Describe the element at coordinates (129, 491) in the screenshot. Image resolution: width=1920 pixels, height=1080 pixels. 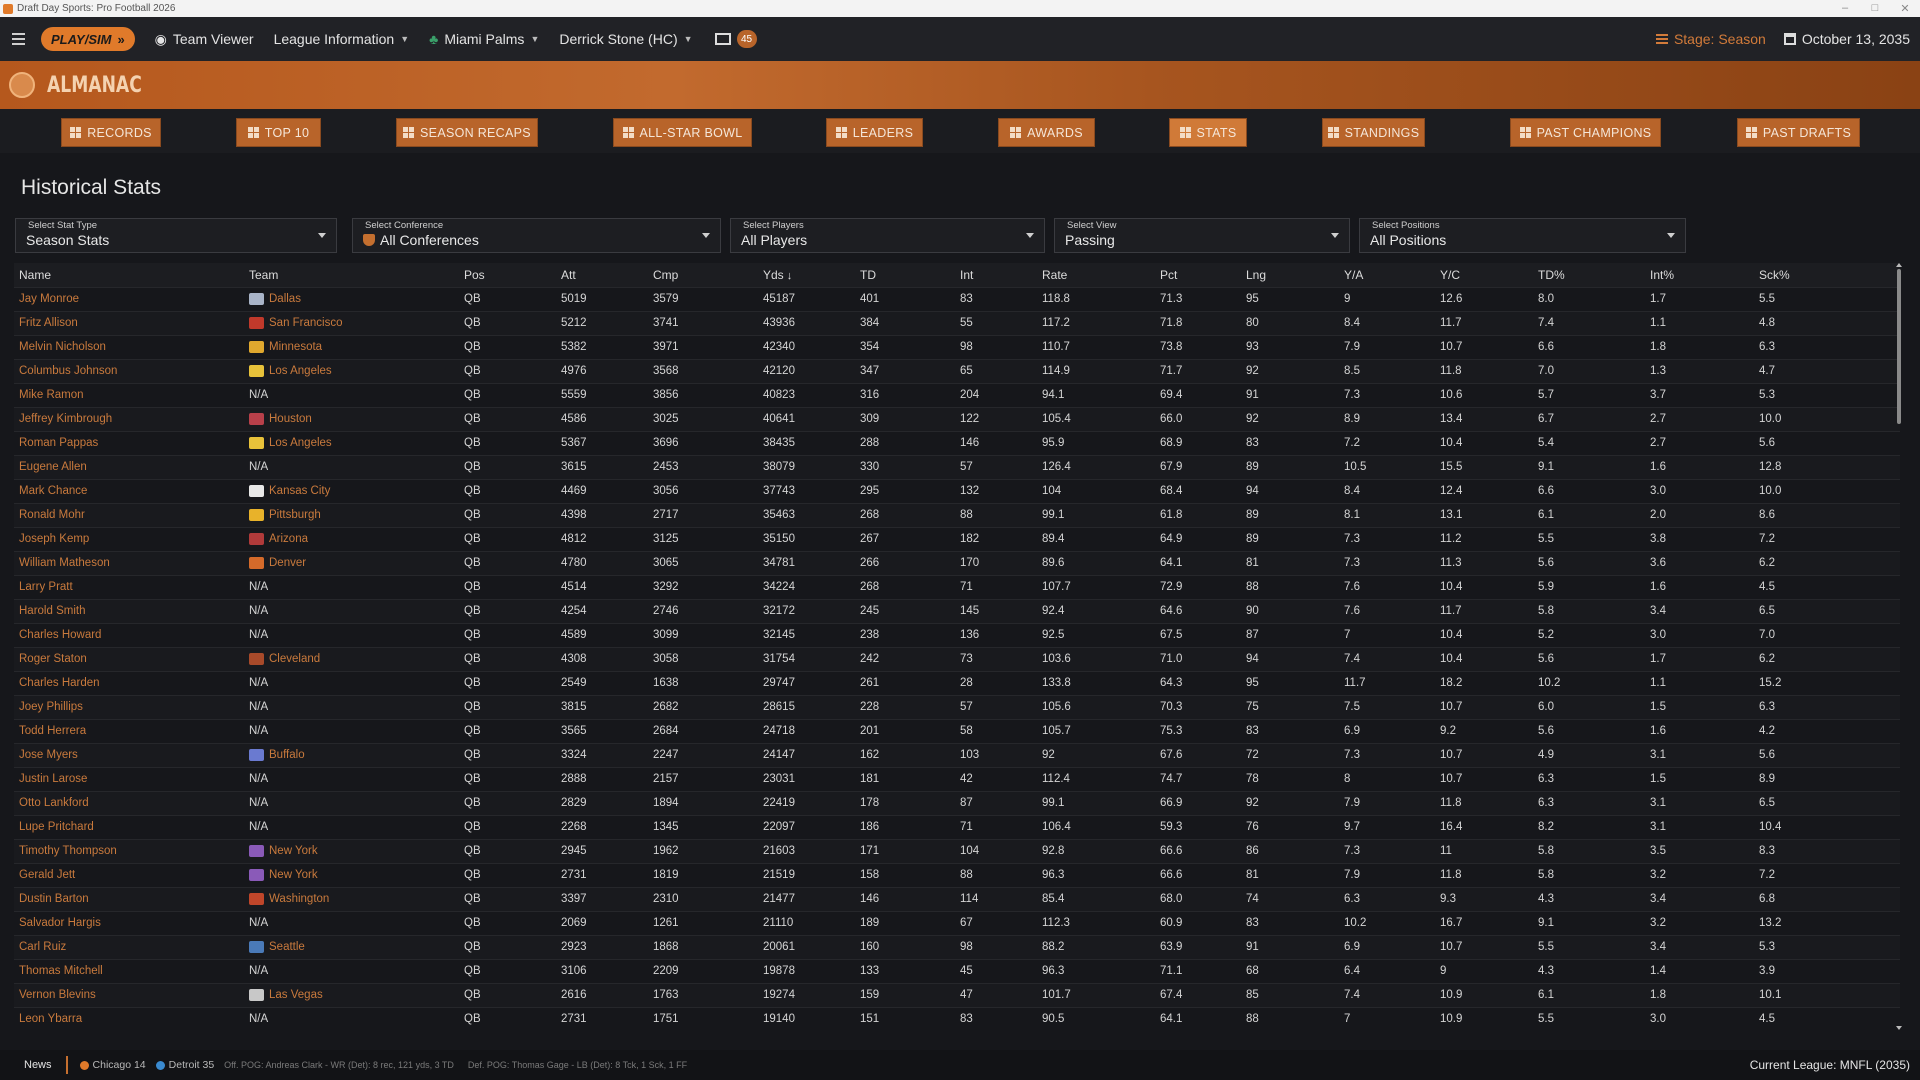
I see `player-name-link: Mark Chance` at that location.